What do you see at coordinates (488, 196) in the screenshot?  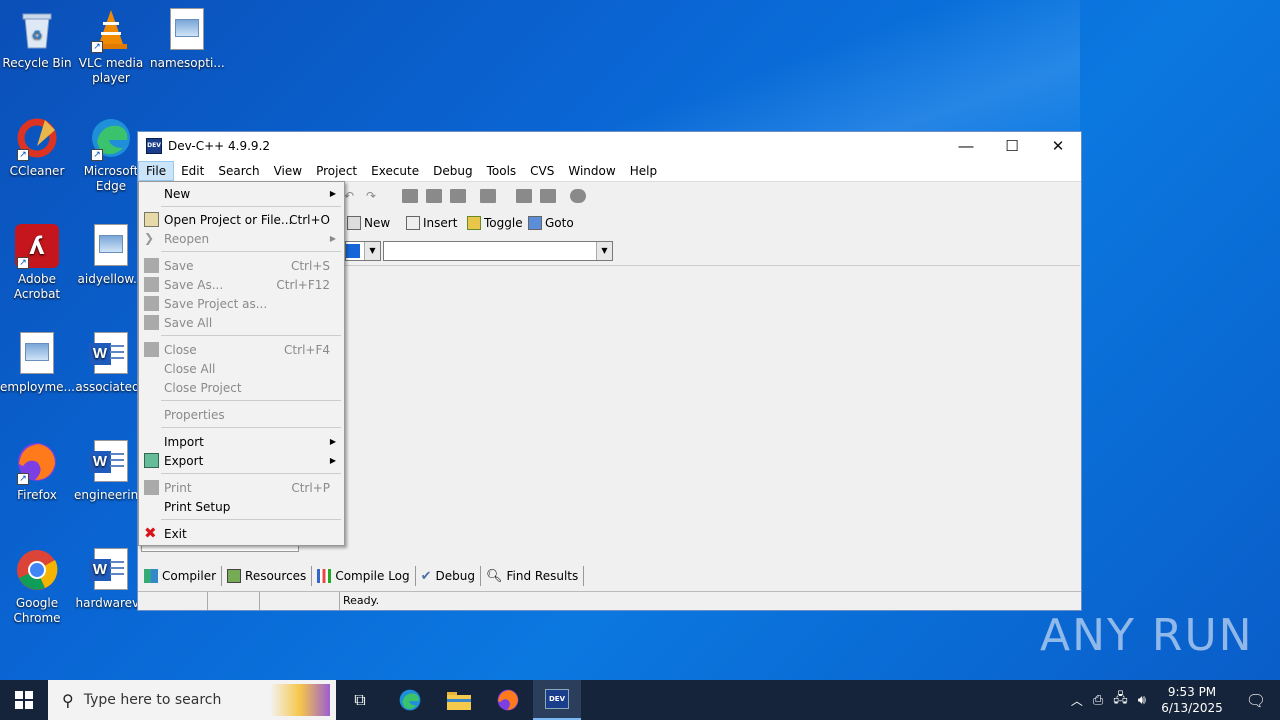 I see `rebuild-icon` at bounding box center [488, 196].